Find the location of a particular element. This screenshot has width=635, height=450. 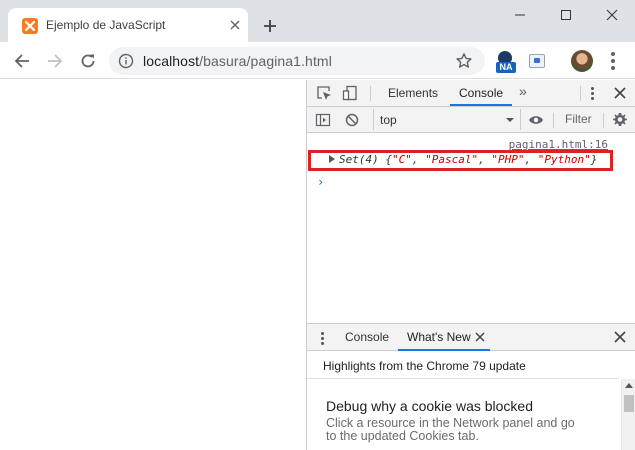

log-value: "PHP" is located at coordinates (508, 159).